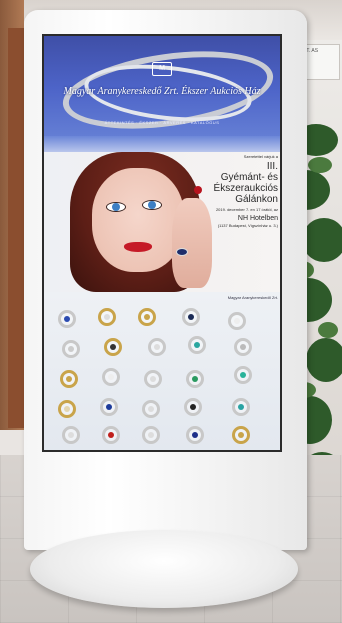  What do you see at coordinates (246, 209) in the screenshot?
I see `event-date: 2019. december 7. en 17 órától, az` at bounding box center [246, 209].